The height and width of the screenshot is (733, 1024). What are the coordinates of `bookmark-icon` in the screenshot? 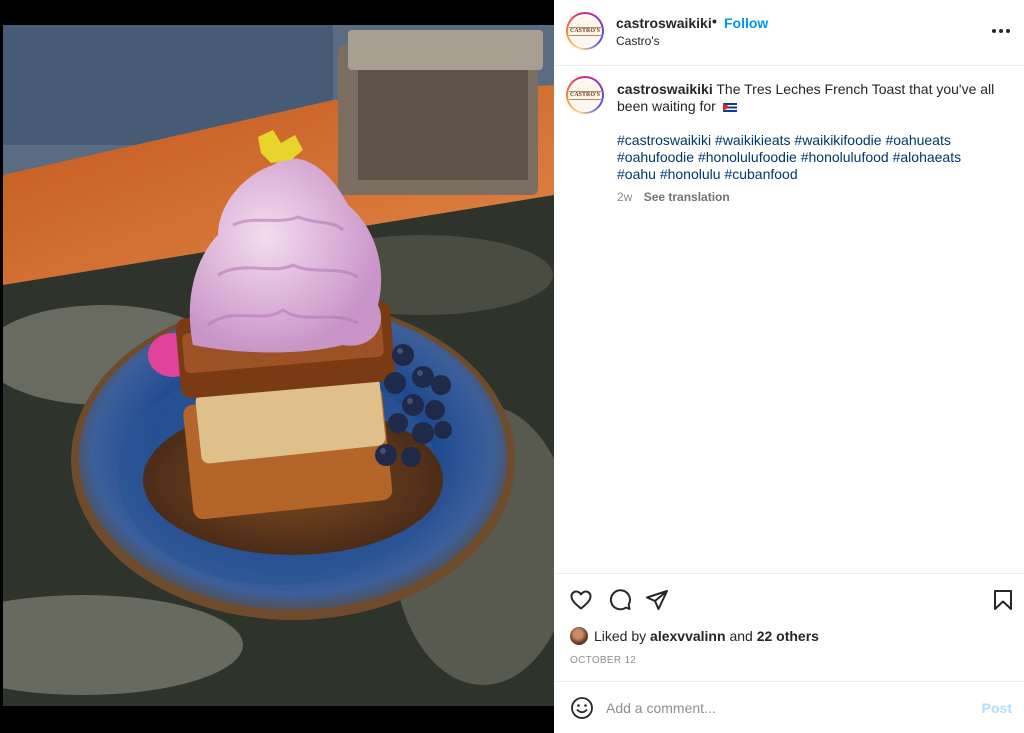 It's located at (1003, 600).